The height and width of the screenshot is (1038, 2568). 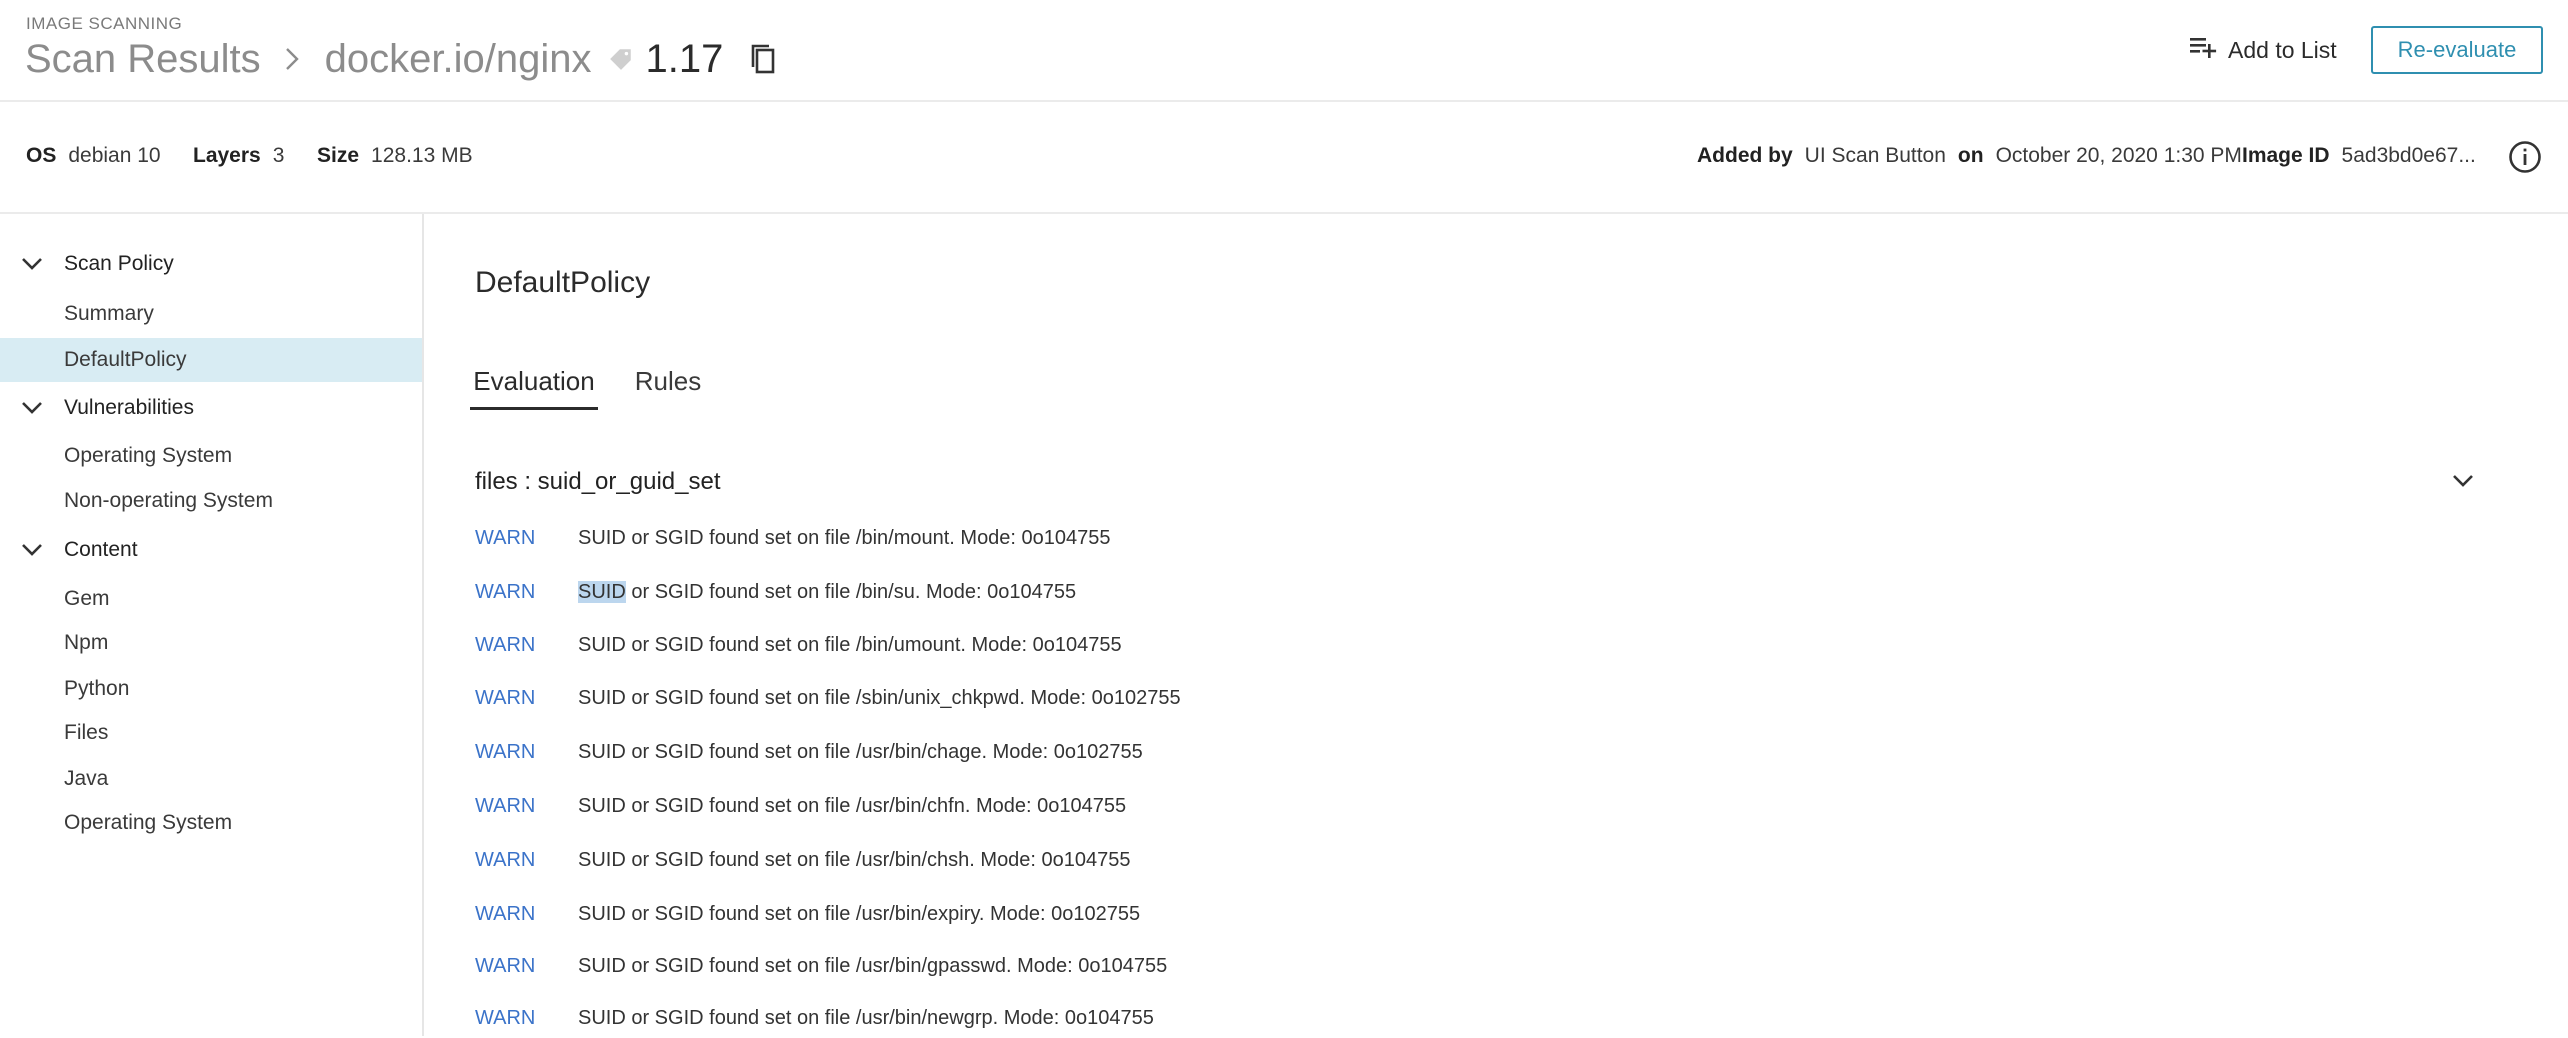 I want to click on sidebar-section-title: Vulnerabilities, so click(x=129, y=407).